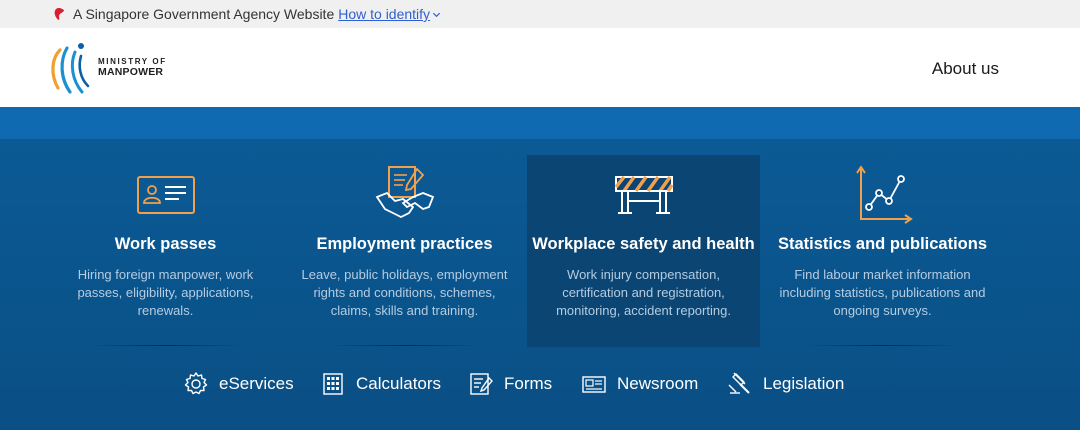  I want to click on header-stripe, so click(540, 123).